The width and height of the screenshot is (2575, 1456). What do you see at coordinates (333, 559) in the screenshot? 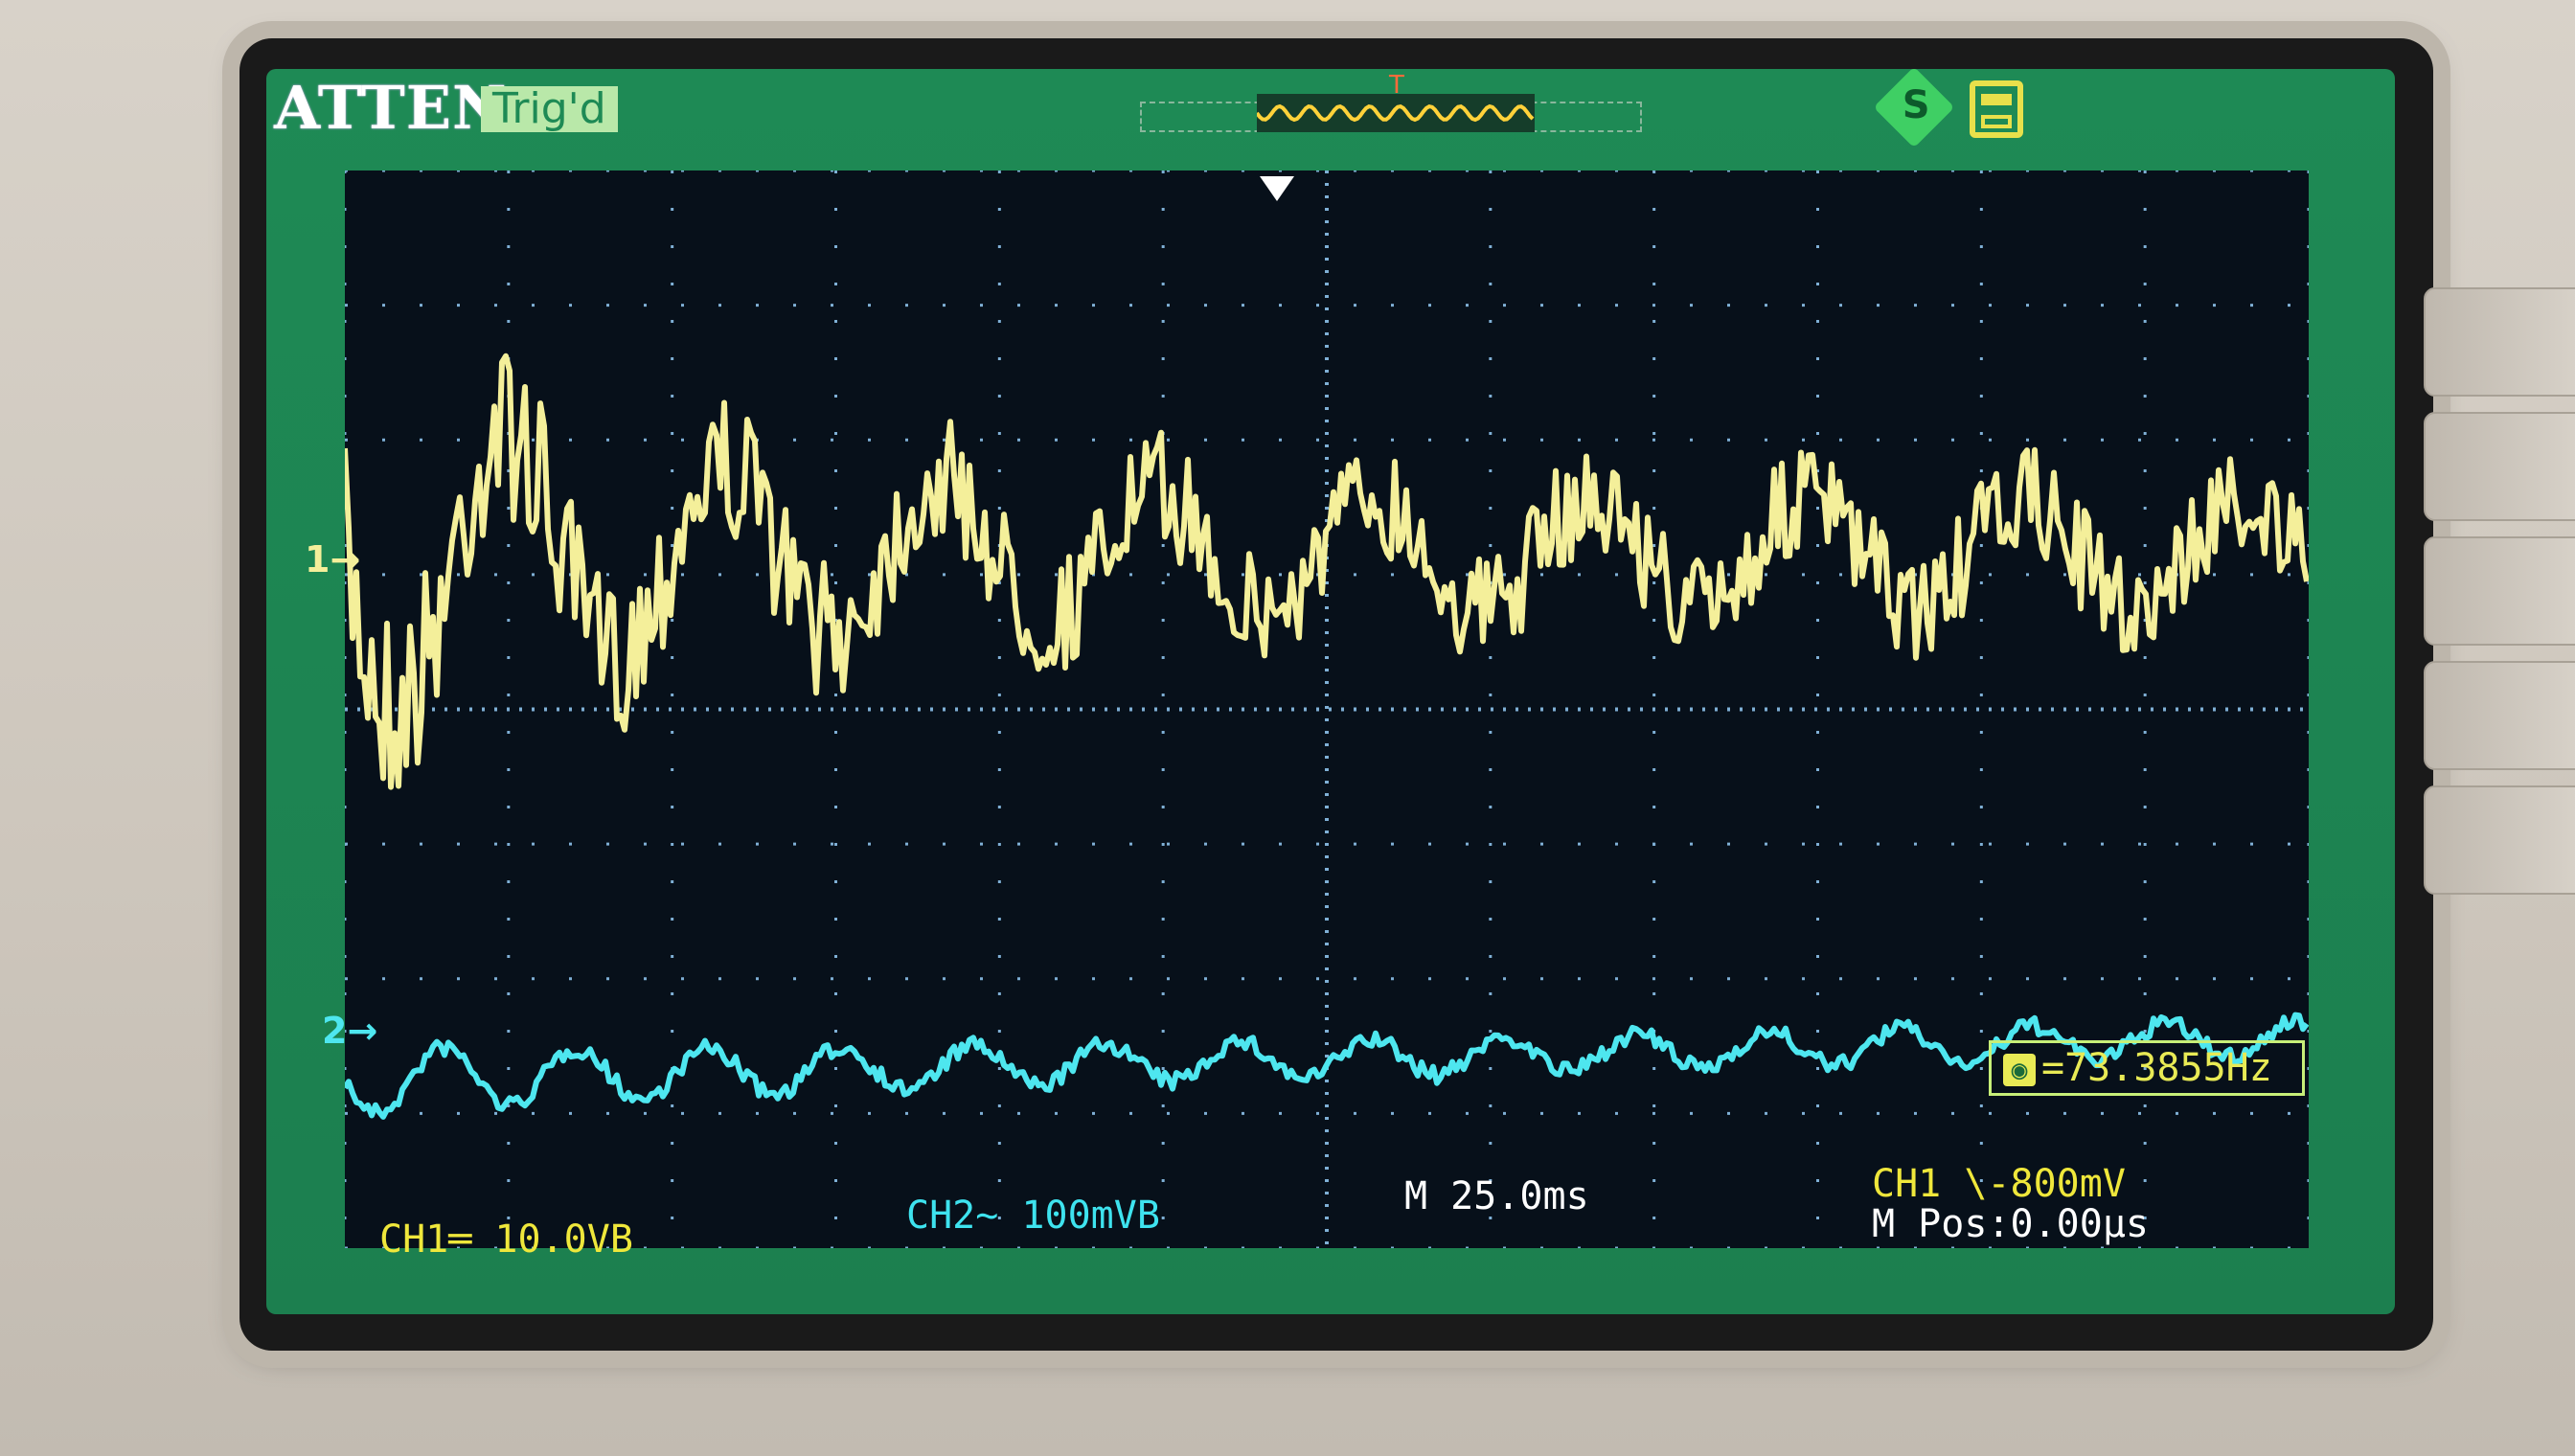
I see `ch1-level-marker: 1→` at bounding box center [333, 559].